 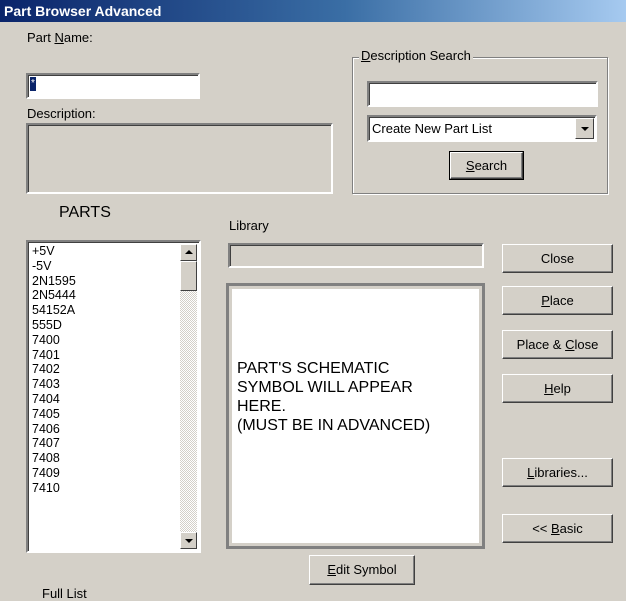 What do you see at coordinates (313, 368) in the screenshot?
I see `preview-line: PART'S SCHEMATIC` at bounding box center [313, 368].